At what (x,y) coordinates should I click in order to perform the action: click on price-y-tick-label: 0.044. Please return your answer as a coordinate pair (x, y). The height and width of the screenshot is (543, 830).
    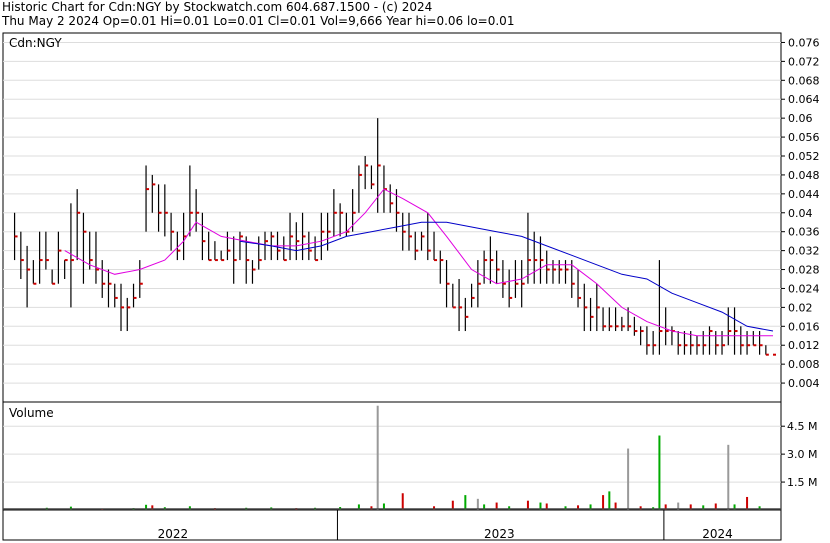
    Looking at the image, I should click on (804, 194).